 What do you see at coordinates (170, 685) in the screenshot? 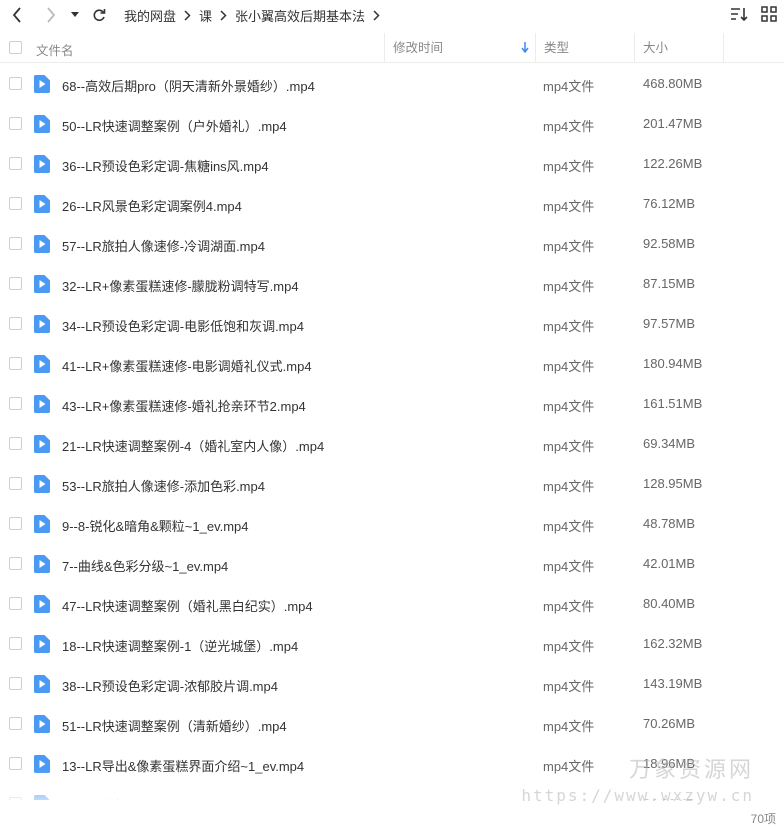
I see `file-name: 38--LR预设色彩定调-浓郁胶片调.mp4` at bounding box center [170, 685].